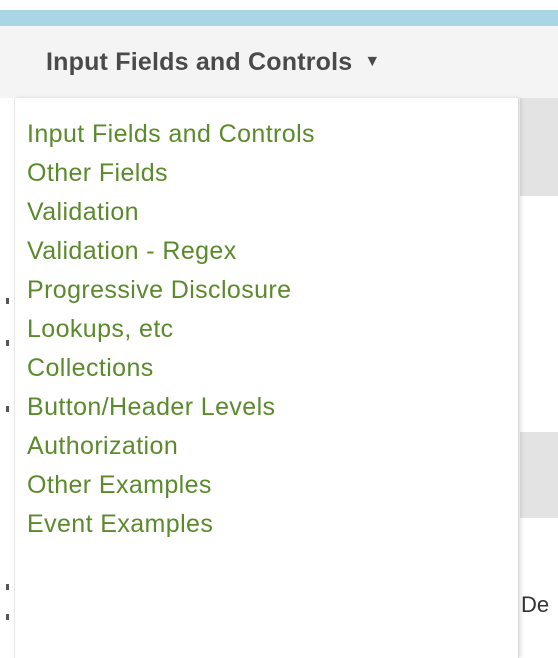  I want to click on background-partial-text: De, so click(535, 604).